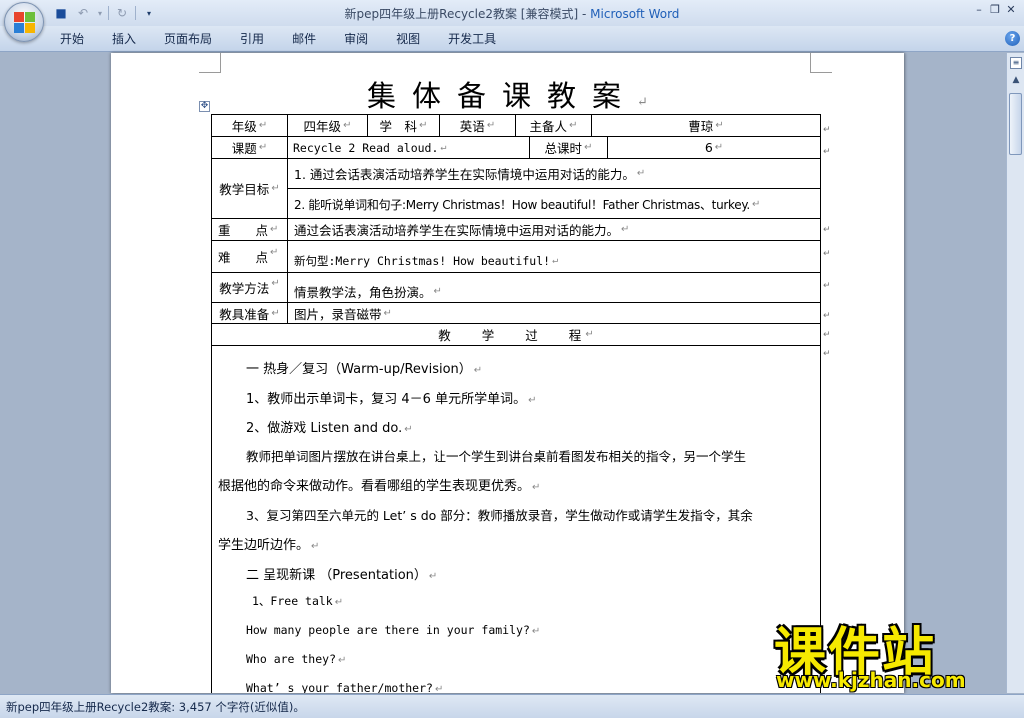 Image resolution: width=1024 pixels, height=718 pixels. Describe the element at coordinates (511, 335) in the screenshot. I see `process-header: 教 学 过 程` at that location.